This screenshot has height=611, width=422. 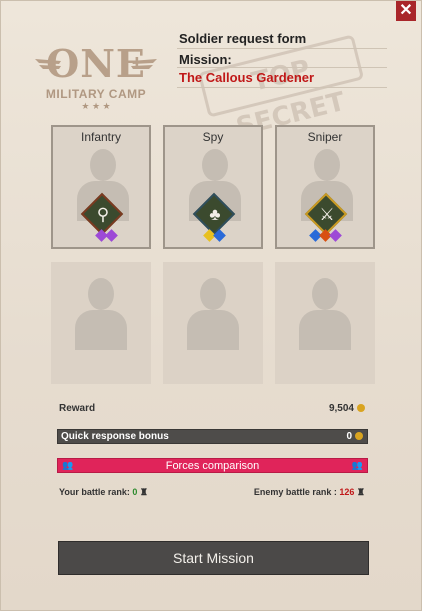 I want to click on rifle-icon: ⚔, so click(x=327, y=214).